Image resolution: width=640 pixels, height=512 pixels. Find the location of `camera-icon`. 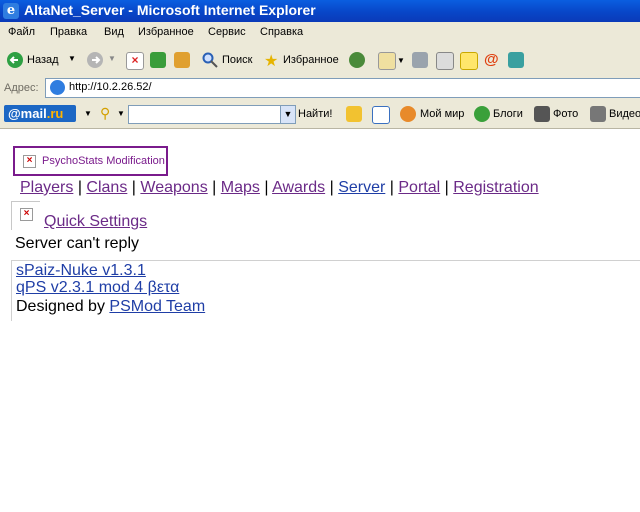

camera-icon is located at coordinates (542, 114).